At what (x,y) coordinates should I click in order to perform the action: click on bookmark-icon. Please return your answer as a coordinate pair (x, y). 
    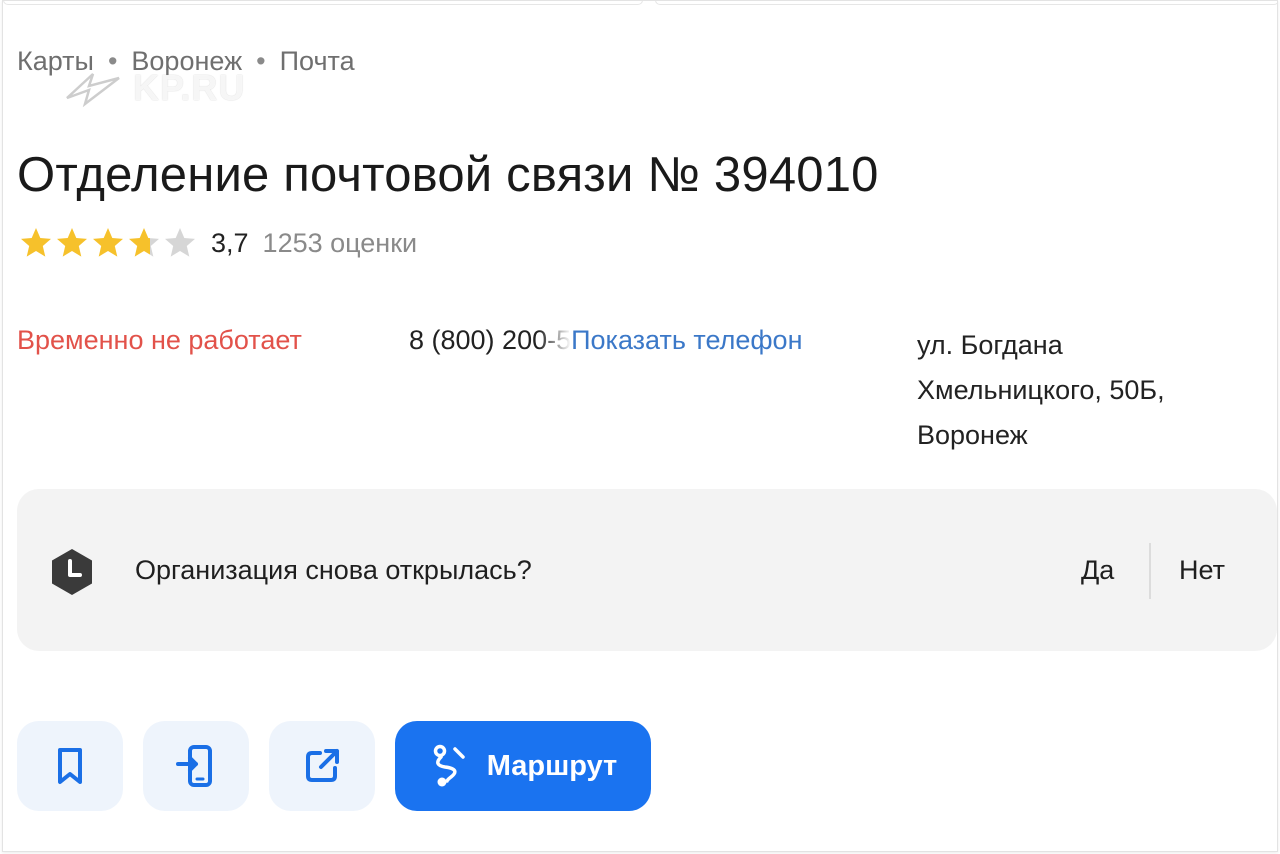
    Looking at the image, I should click on (70, 766).